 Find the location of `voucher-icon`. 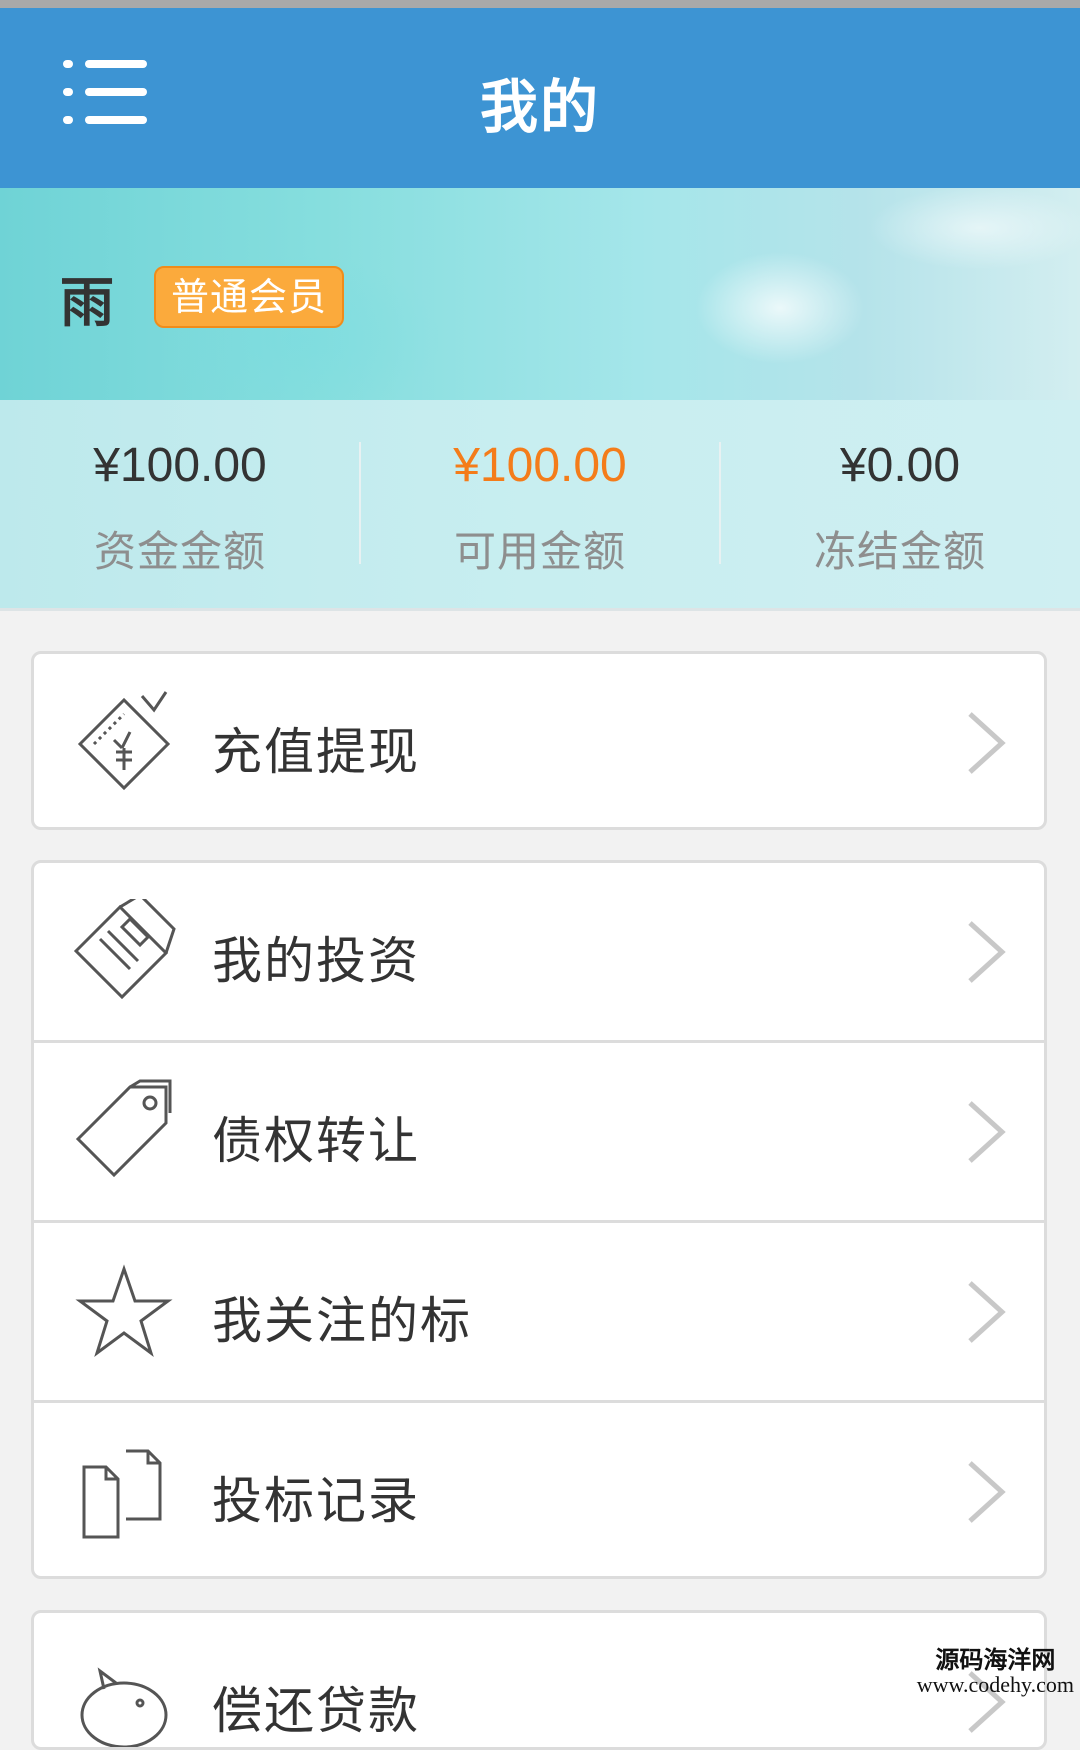

voucher-icon is located at coordinates (124, 741).